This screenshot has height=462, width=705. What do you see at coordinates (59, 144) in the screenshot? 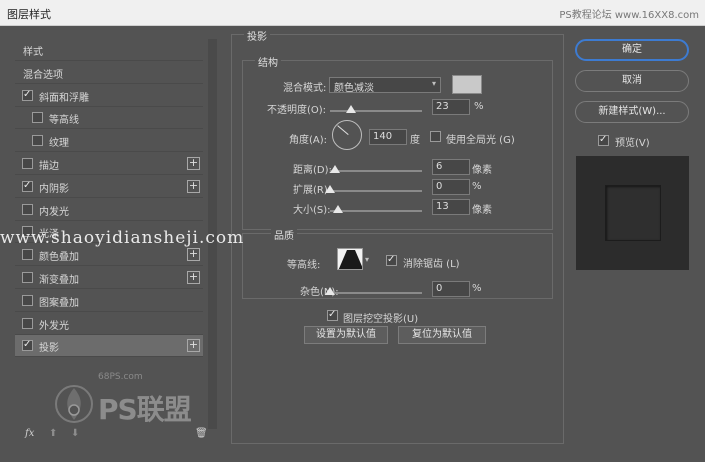
I see `style-item-label: 纹理` at bounding box center [59, 144].